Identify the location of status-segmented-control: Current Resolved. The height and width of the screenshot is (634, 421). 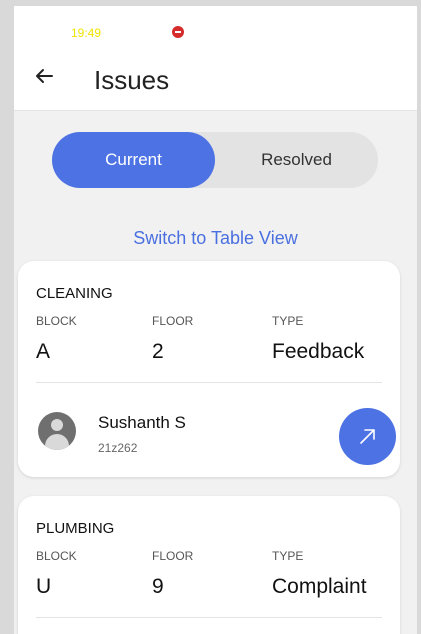
(215, 160).